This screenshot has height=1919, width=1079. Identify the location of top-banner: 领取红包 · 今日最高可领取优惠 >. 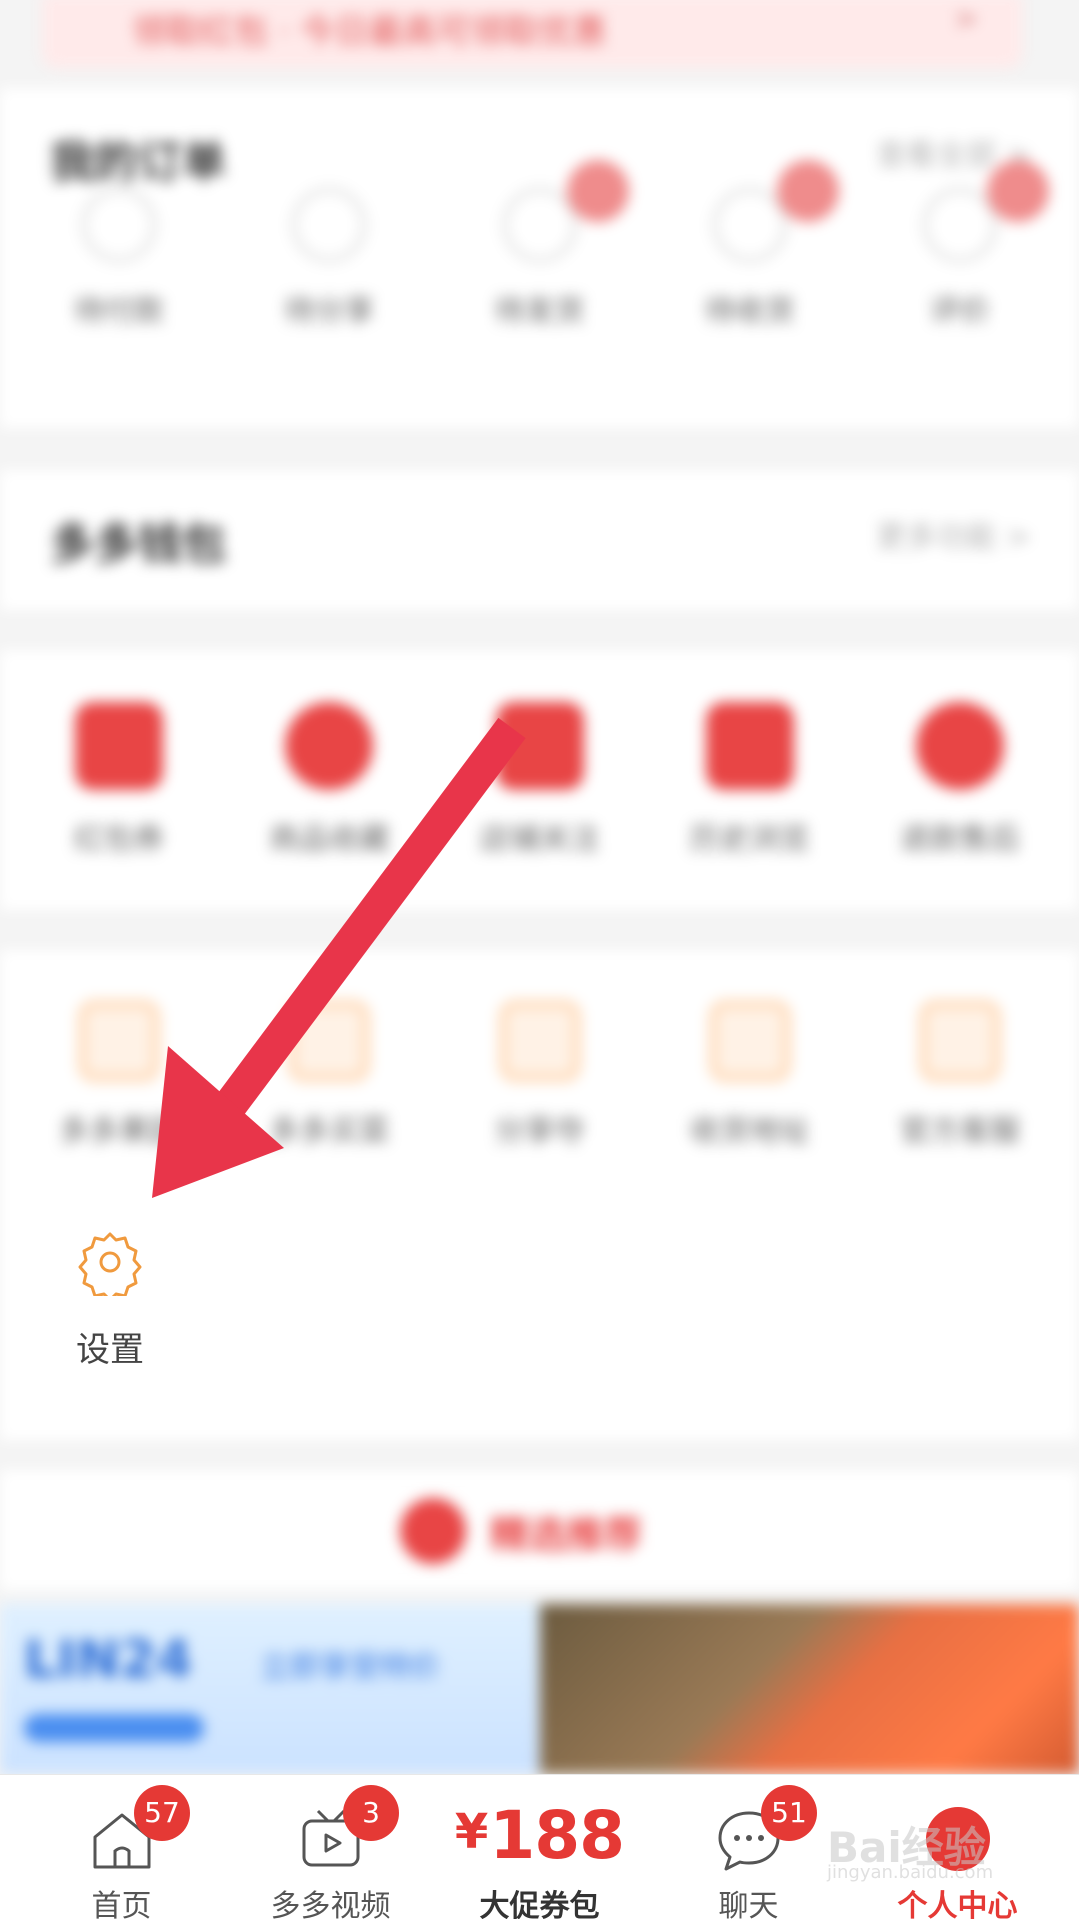
(532, 34).